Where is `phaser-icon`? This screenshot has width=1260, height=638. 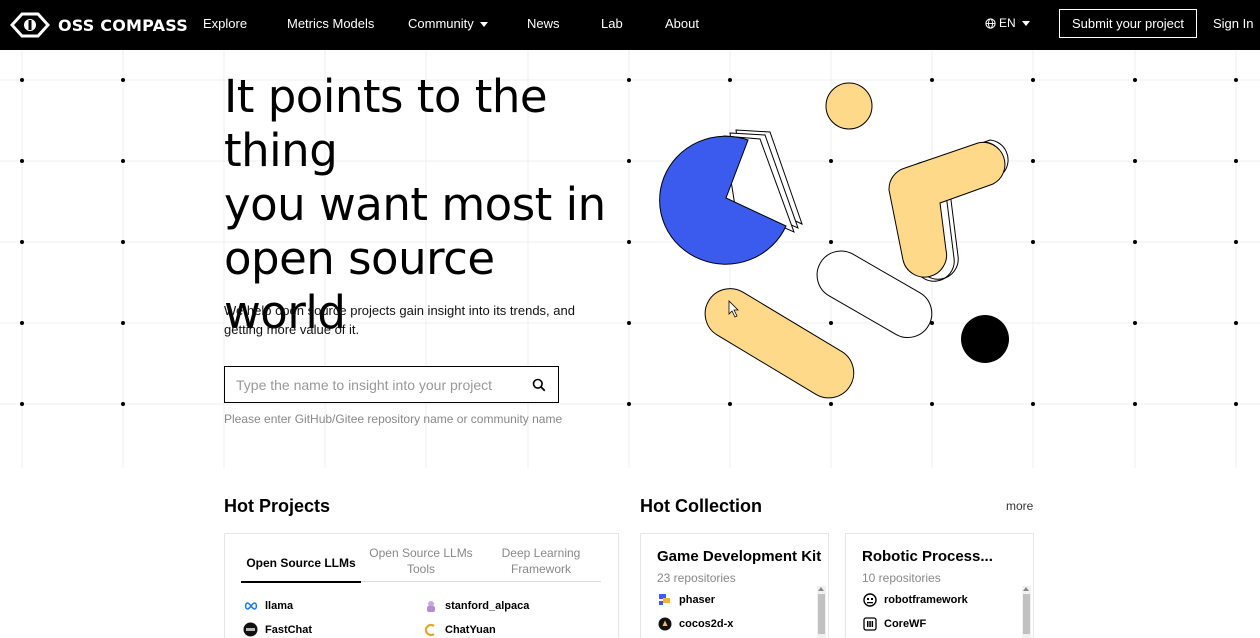
phaser-icon is located at coordinates (664, 599).